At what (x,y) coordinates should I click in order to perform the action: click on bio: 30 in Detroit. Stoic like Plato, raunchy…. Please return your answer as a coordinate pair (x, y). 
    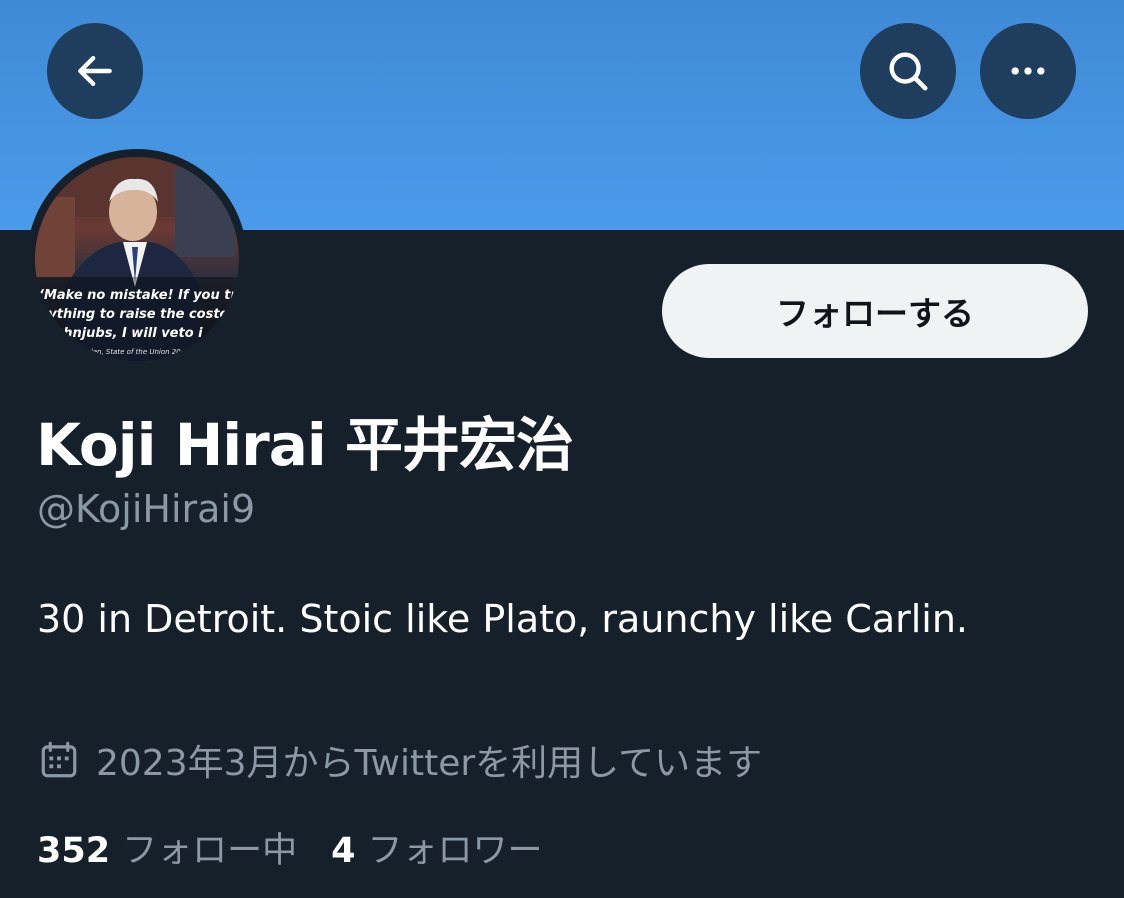
    Looking at the image, I should click on (502, 619).